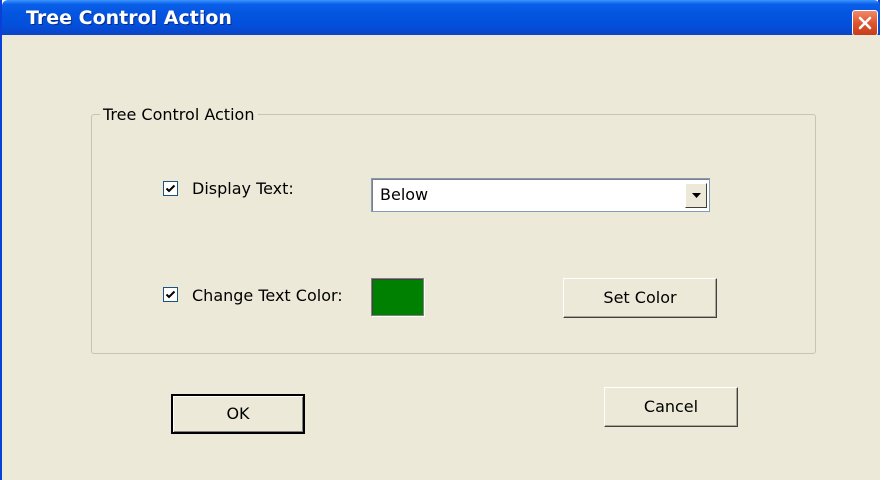  I want to click on display-text-selected-value: Below, so click(404, 194).